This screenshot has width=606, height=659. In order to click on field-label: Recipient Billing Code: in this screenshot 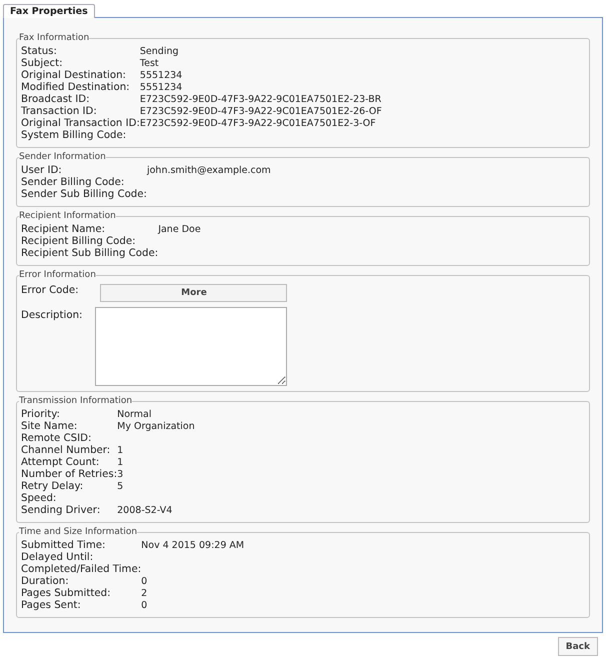, I will do `click(79, 242)`.